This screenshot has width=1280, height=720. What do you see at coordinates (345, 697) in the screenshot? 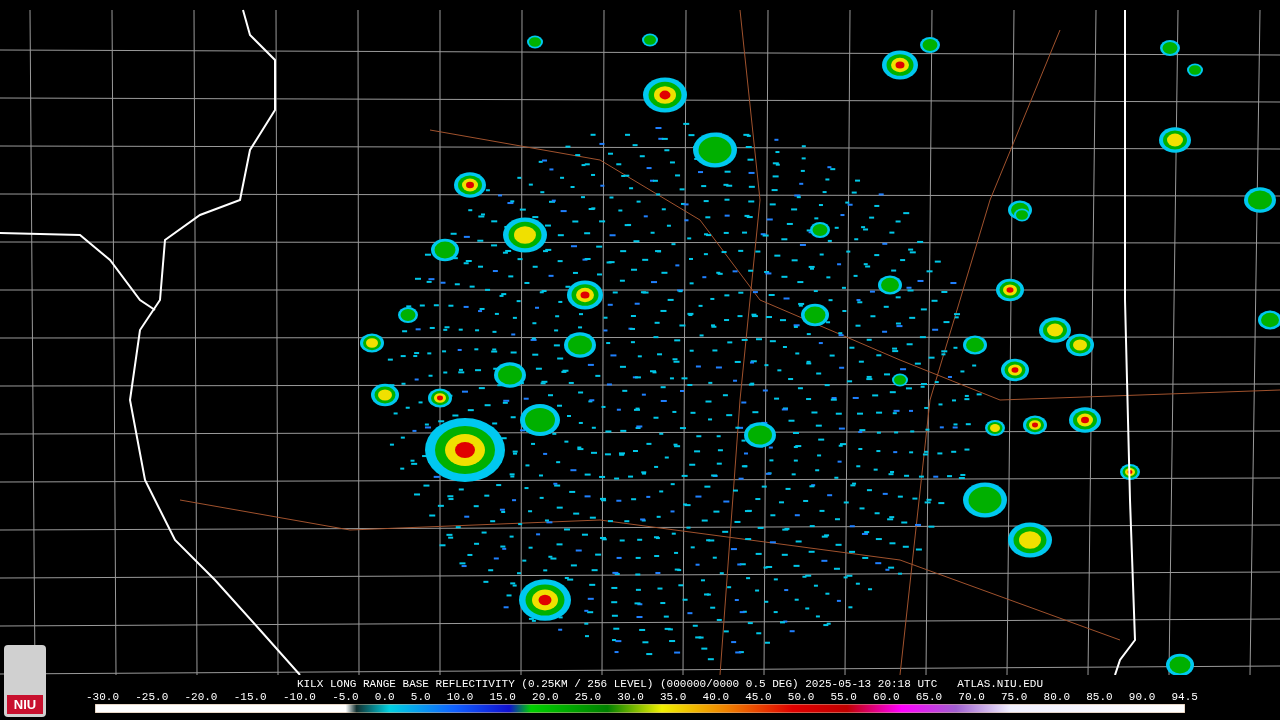
I see `scale-tick-label: -5.0` at bounding box center [345, 697].